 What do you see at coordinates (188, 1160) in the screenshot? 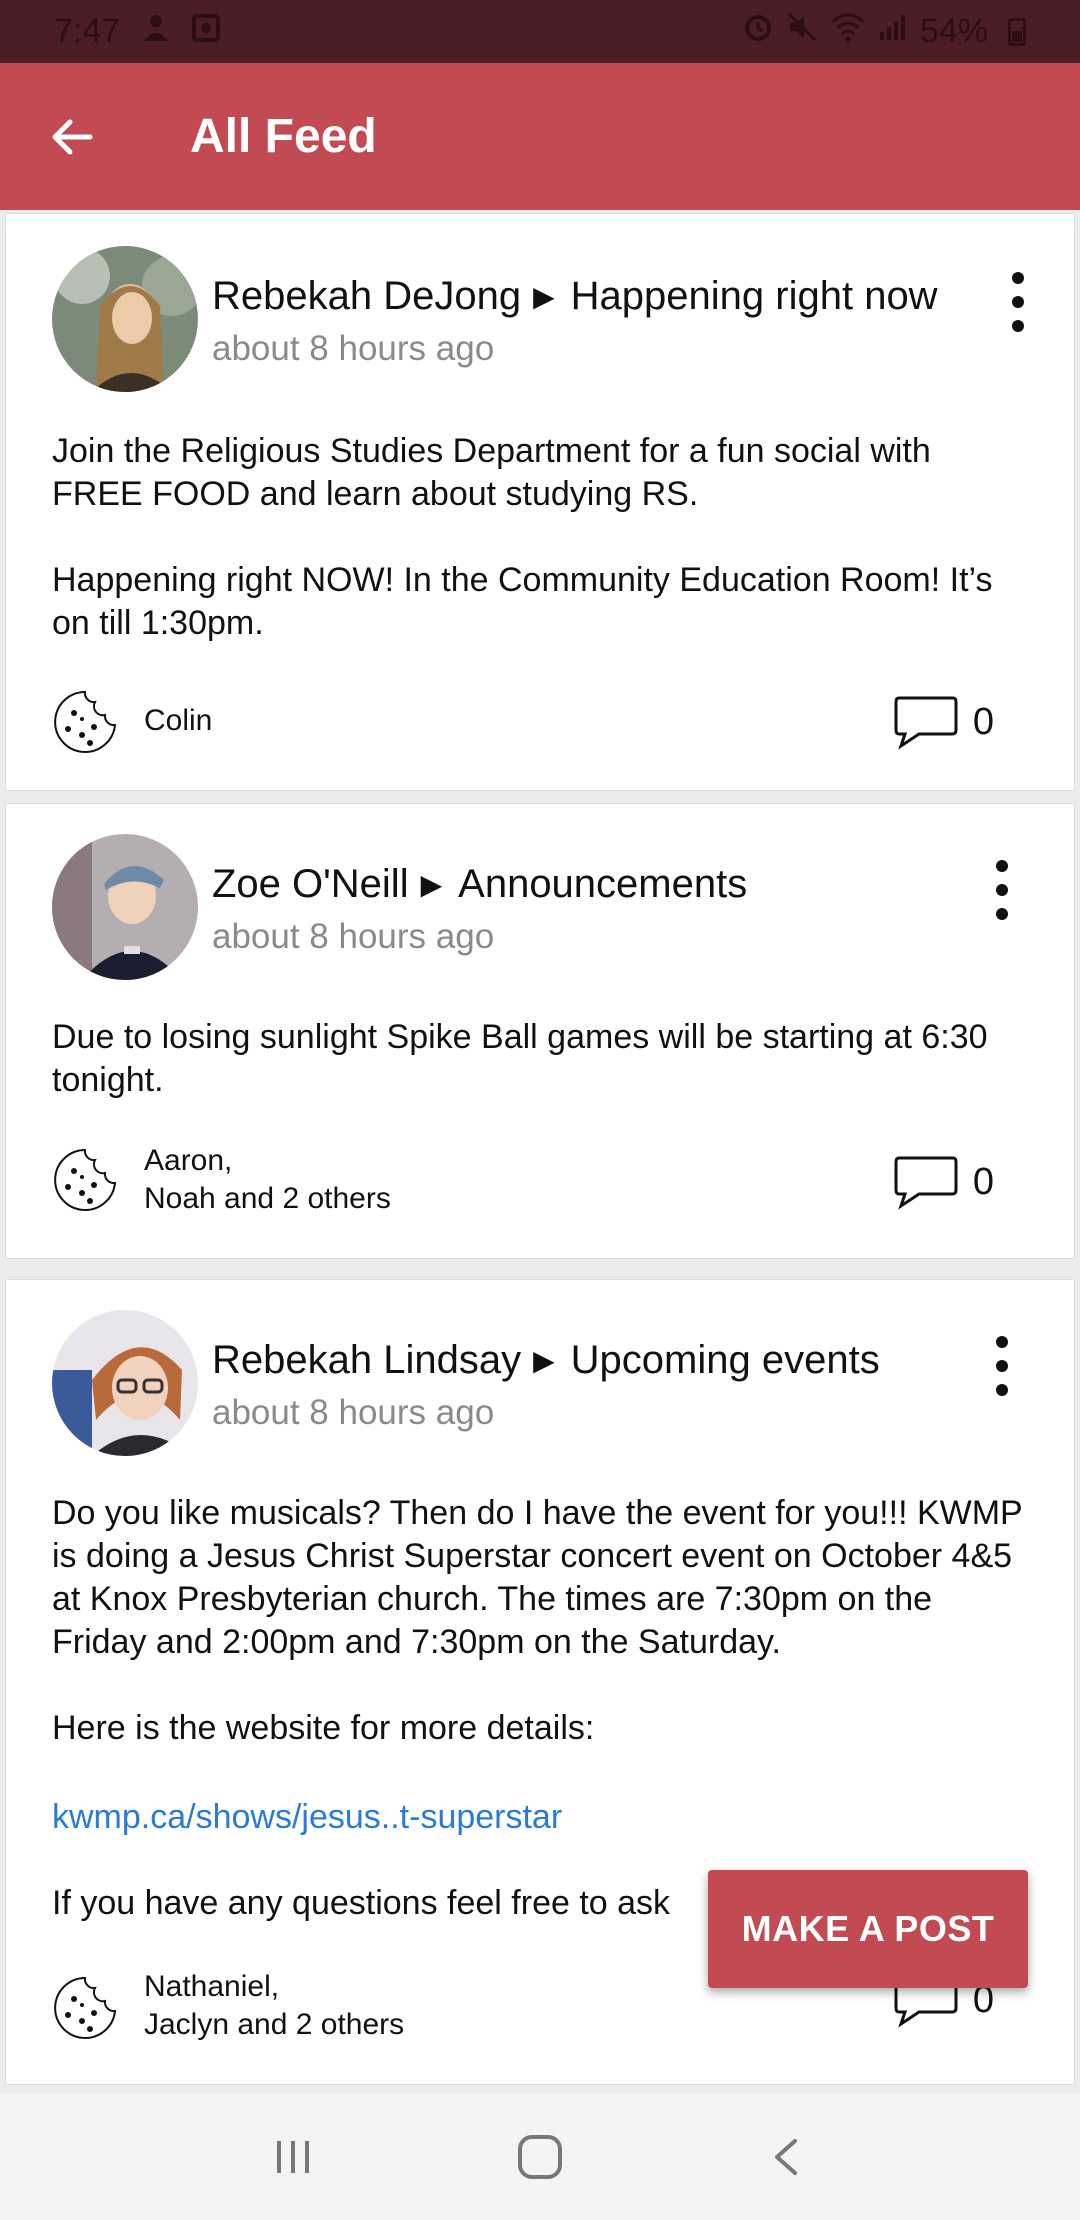
I see `likers-line: Aaron,` at bounding box center [188, 1160].